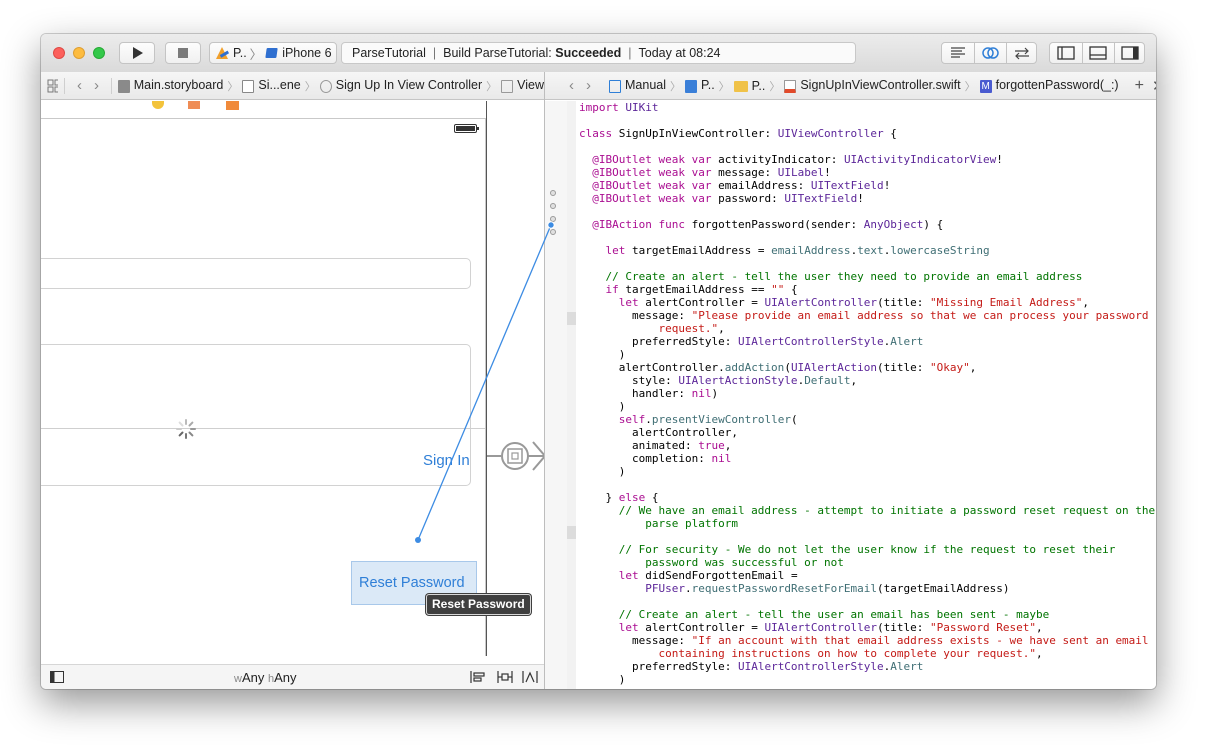 Image resolution: width=1225 pixels, height=754 pixels. Describe the element at coordinates (256, 273) in the screenshot. I see `email-address-field` at that location.